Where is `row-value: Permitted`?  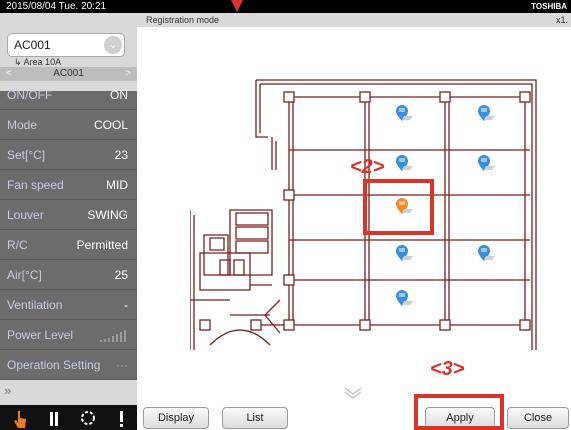 row-value: Permitted is located at coordinates (102, 245).